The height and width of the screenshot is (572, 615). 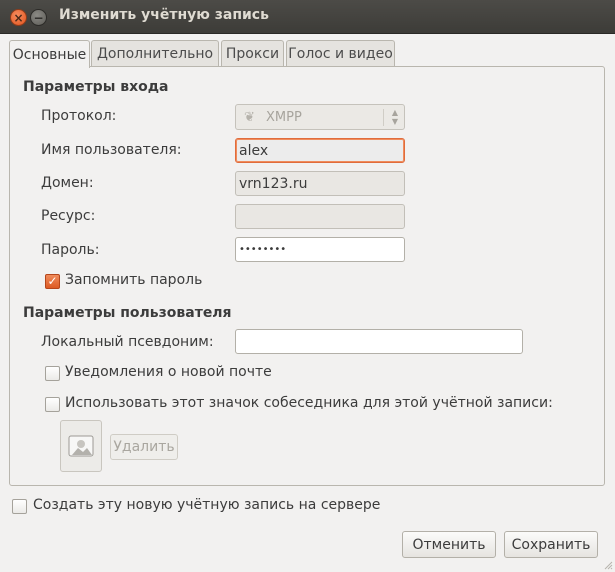 I want to click on protocol-select: ❦ XMPP ▲ ▼, so click(x=320, y=117).